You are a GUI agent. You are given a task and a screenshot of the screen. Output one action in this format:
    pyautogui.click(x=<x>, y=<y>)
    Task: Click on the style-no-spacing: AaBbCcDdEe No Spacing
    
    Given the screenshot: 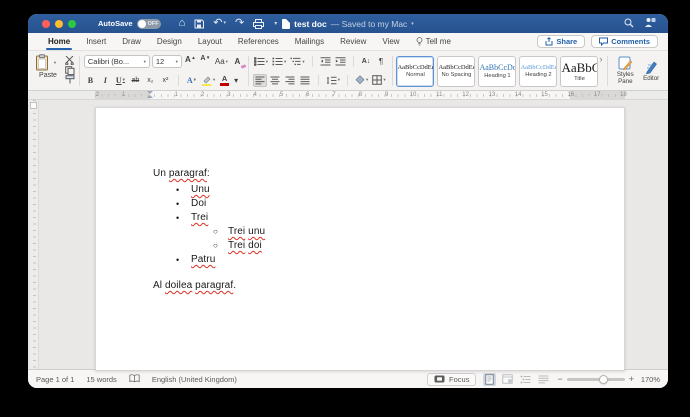 What is the action you would take?
    pyautogui.click(x=456, y=71)
    